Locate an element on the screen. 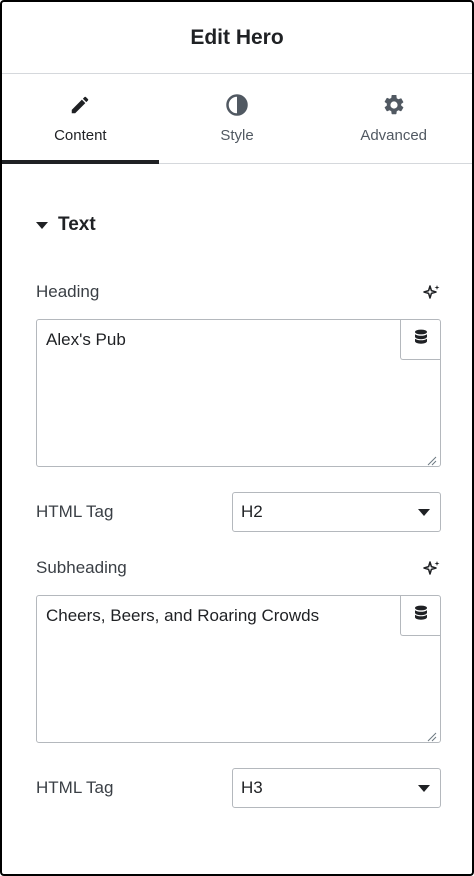 This screenshot has height=876, width=474. gear-icon is located at coordinates (394, 105).